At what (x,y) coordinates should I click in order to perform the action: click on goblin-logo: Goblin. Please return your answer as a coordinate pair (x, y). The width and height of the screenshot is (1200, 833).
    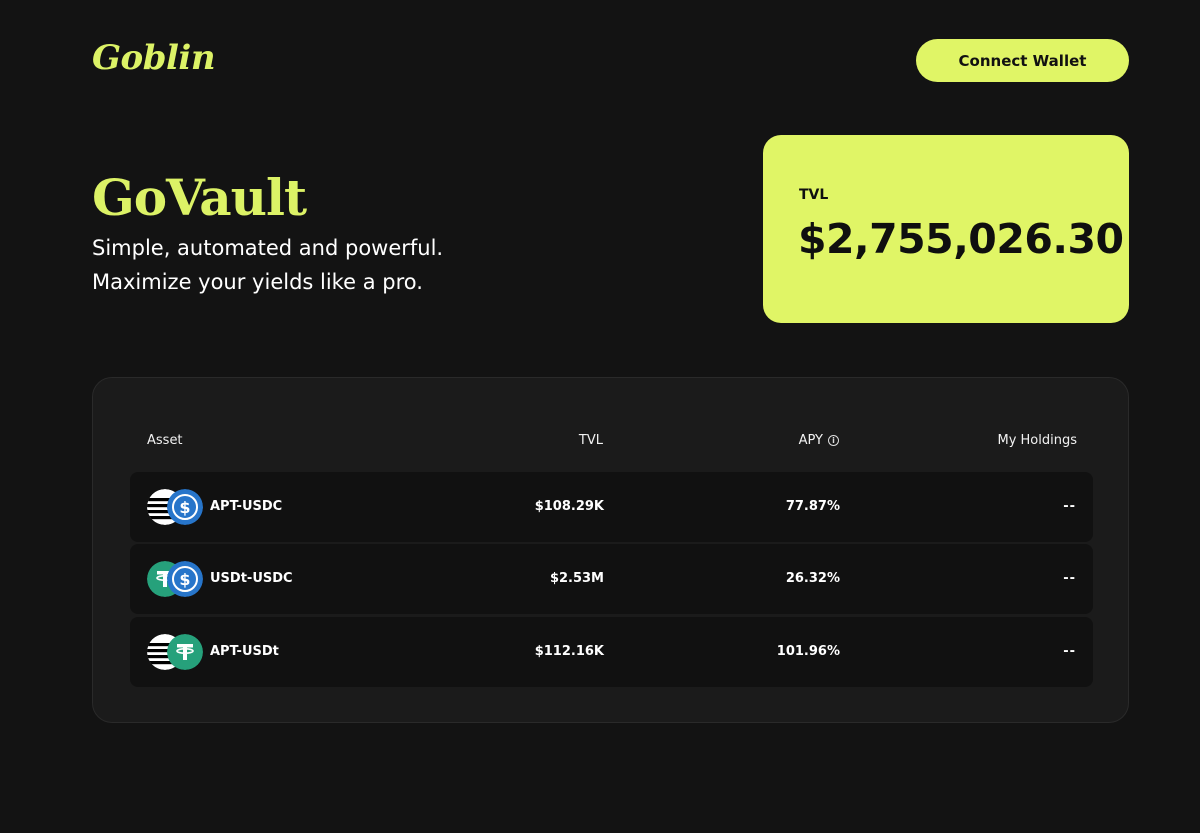
    Looking at the image, I should click on (154, 58).